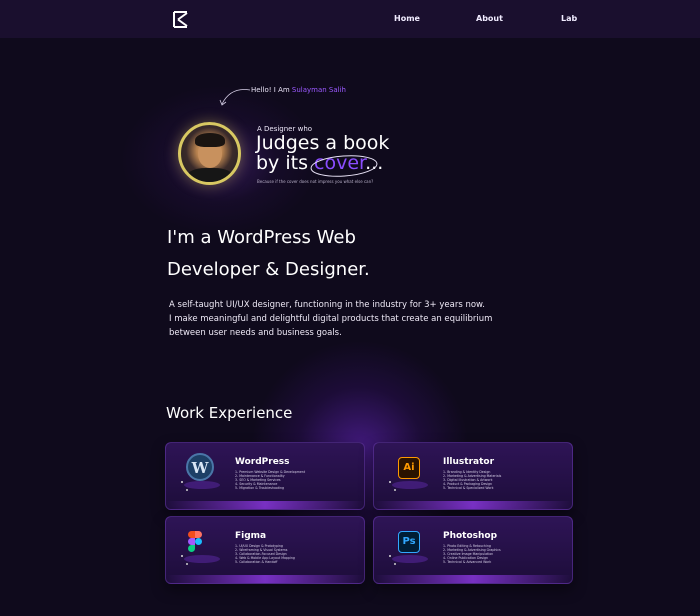  I want to click on wordpress-icon: W, so click(202, 469).